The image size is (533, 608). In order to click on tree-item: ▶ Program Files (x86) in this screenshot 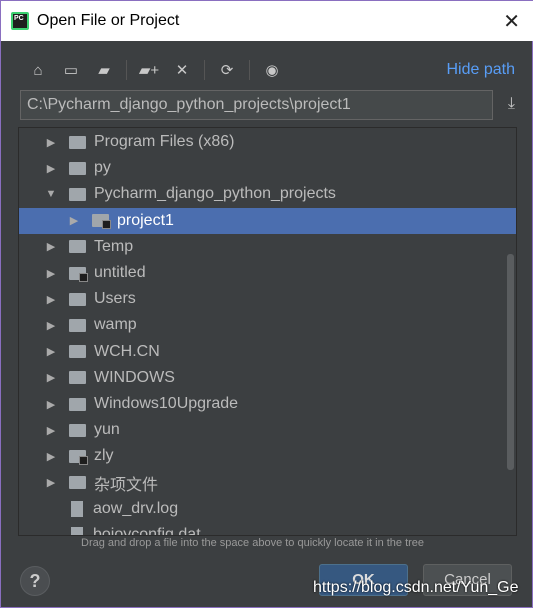, I will do `click(267, 142)`.